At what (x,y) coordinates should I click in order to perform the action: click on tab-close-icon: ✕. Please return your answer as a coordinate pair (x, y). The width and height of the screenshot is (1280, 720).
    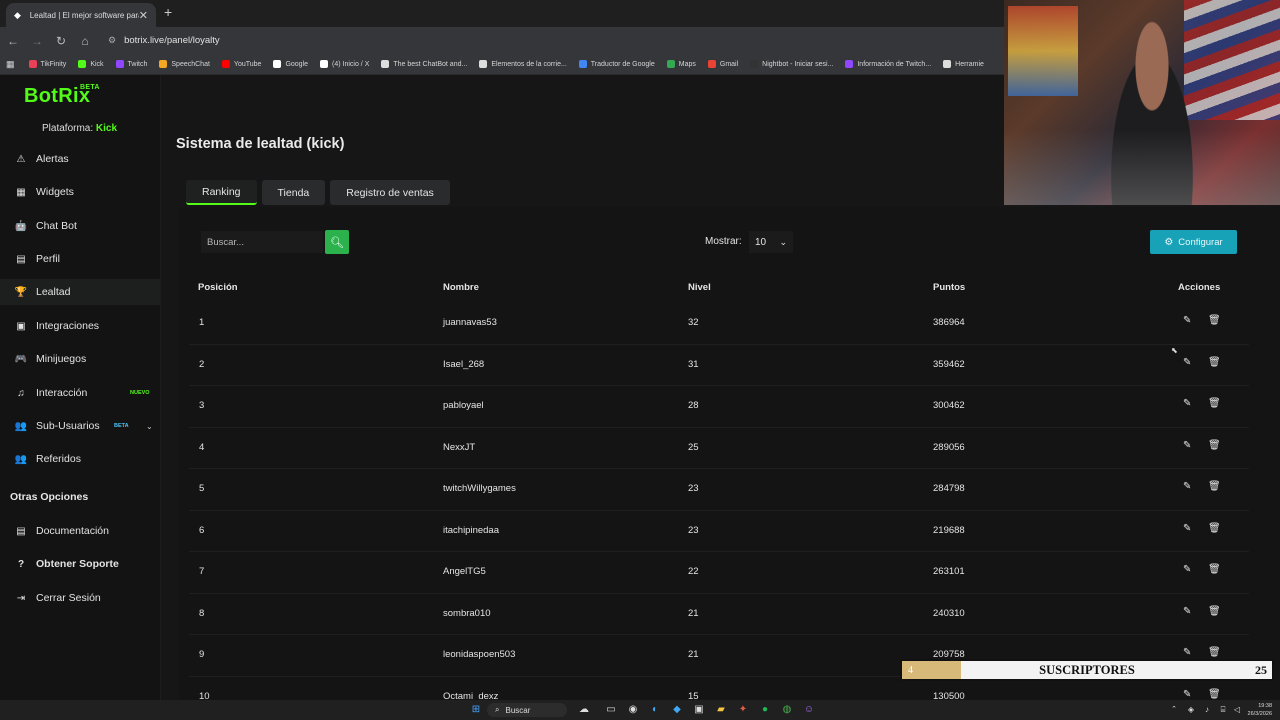
    Looking at the image, I should click on (143, 15).